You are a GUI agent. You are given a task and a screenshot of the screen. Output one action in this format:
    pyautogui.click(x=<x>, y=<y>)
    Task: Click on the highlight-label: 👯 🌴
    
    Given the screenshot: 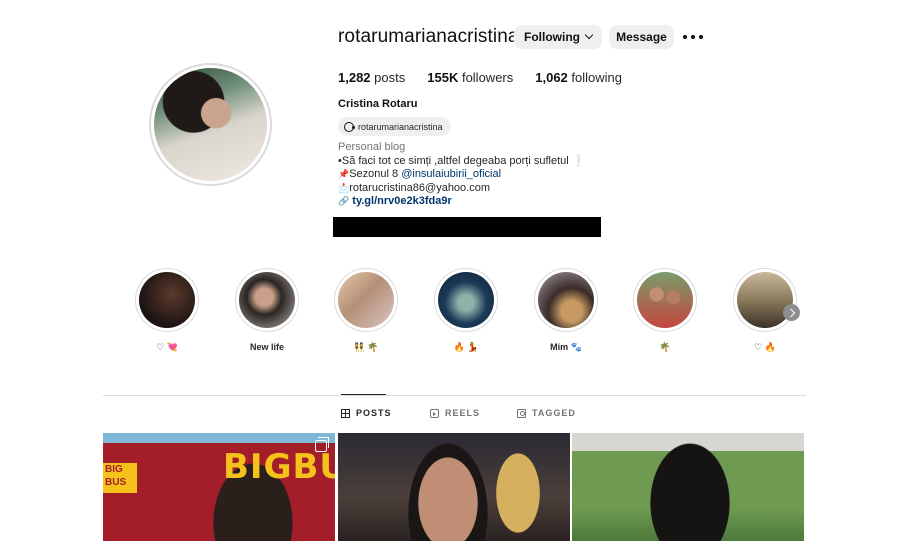 What is the action you would take?
    pyautogui.click(x=366, y=347)
    